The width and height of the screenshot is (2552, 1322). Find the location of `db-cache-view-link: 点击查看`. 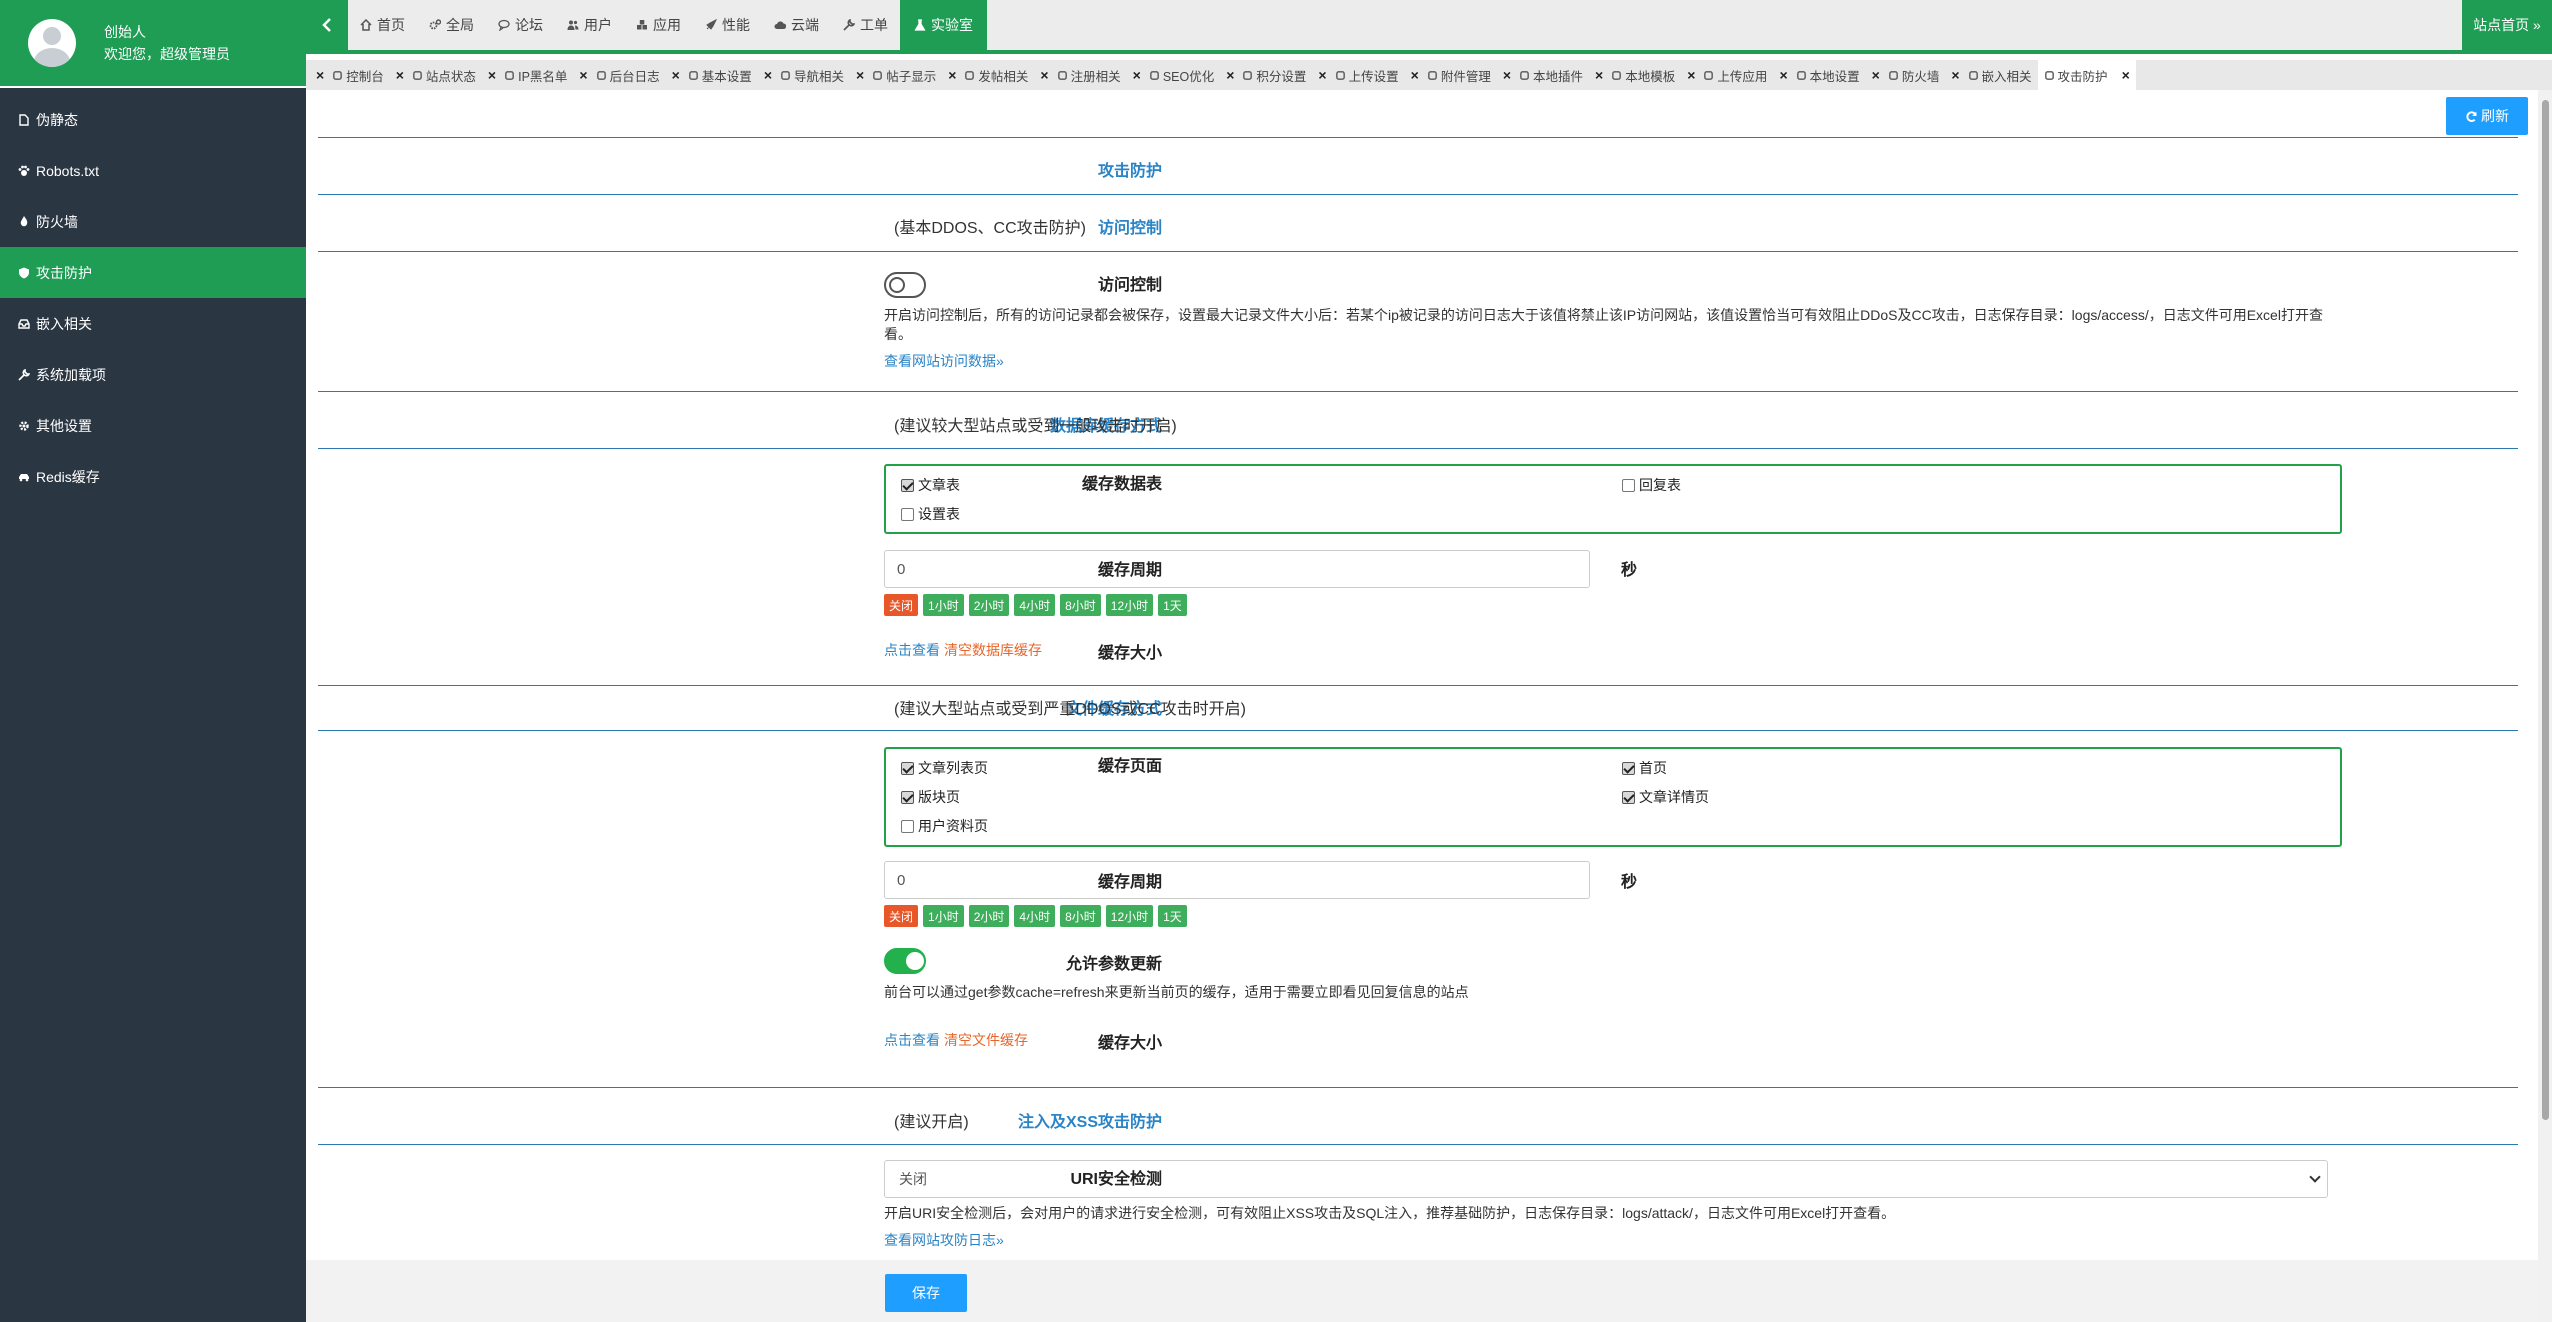

db-cache-view-link: 点击查看 is located at coordinates (912, 650).